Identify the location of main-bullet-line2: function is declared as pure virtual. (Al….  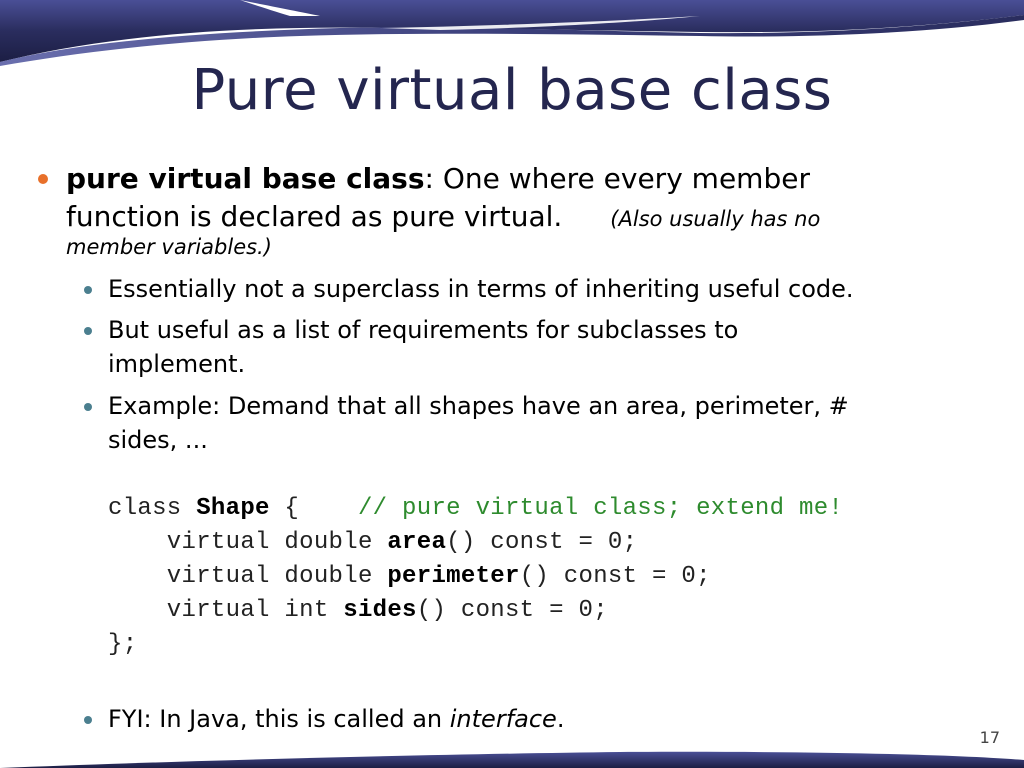
(516, 217).